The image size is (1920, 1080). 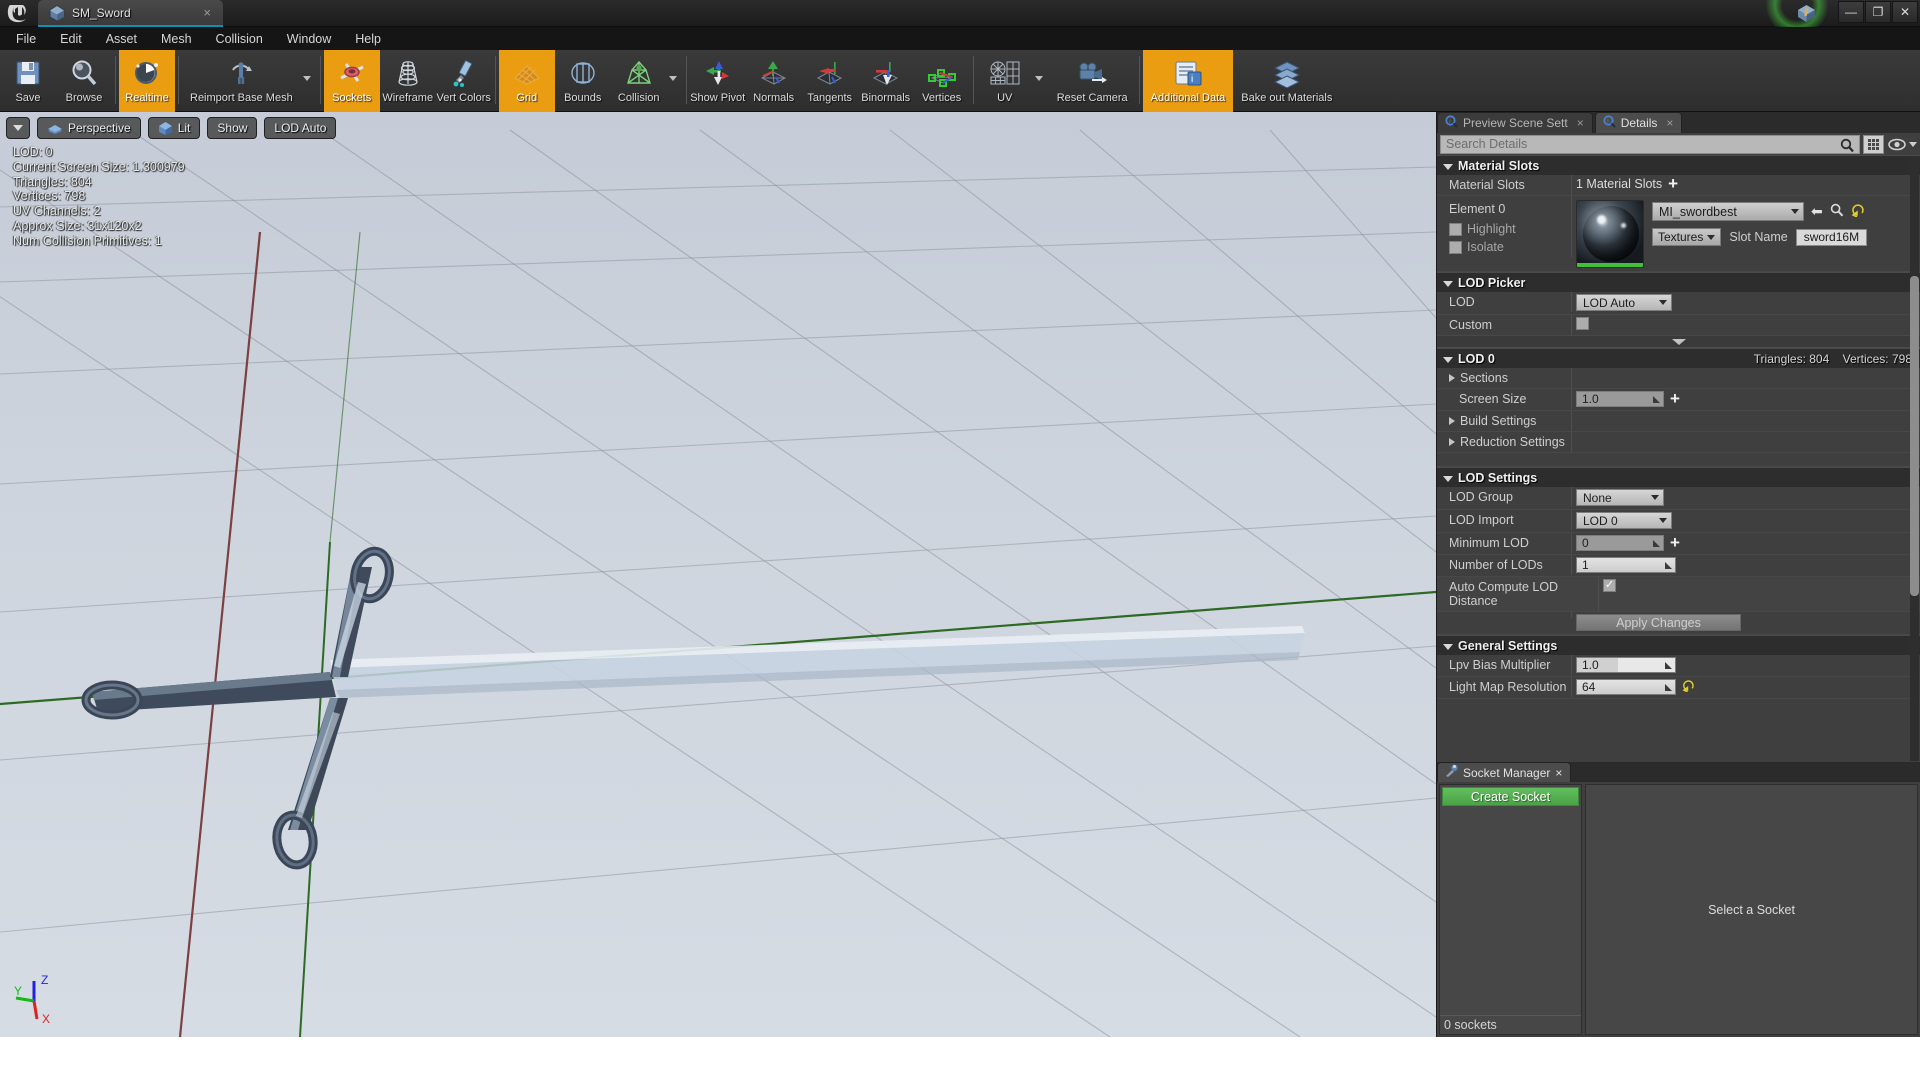 What do you see at coordinates (1610, 234) in the screenshot?
I see `material-thumbnail` at bounding box center [1610, 234].